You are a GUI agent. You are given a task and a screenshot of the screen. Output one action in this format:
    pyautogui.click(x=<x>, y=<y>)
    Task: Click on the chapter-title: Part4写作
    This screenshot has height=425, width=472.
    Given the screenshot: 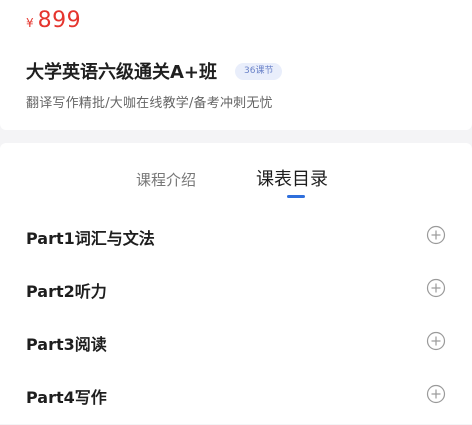 What is the action you would take?
    pyautogui.click(x=66, y=397)
    